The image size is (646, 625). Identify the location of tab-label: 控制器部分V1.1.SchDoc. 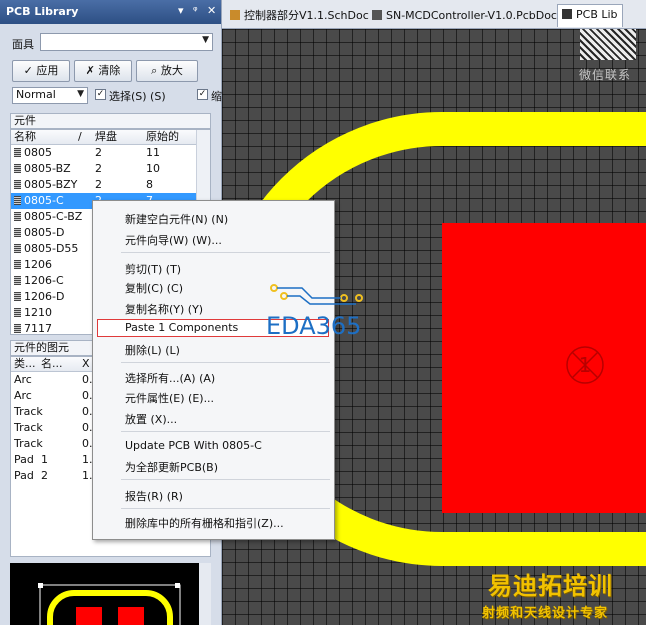
(306, 15).